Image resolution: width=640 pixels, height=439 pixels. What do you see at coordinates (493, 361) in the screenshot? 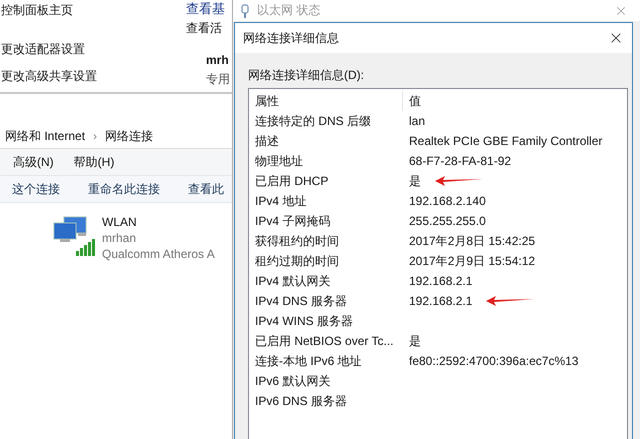
I see `value-cell: fe80::2592:4700:396a:ec7c%13` at bounding box center [493, 361].